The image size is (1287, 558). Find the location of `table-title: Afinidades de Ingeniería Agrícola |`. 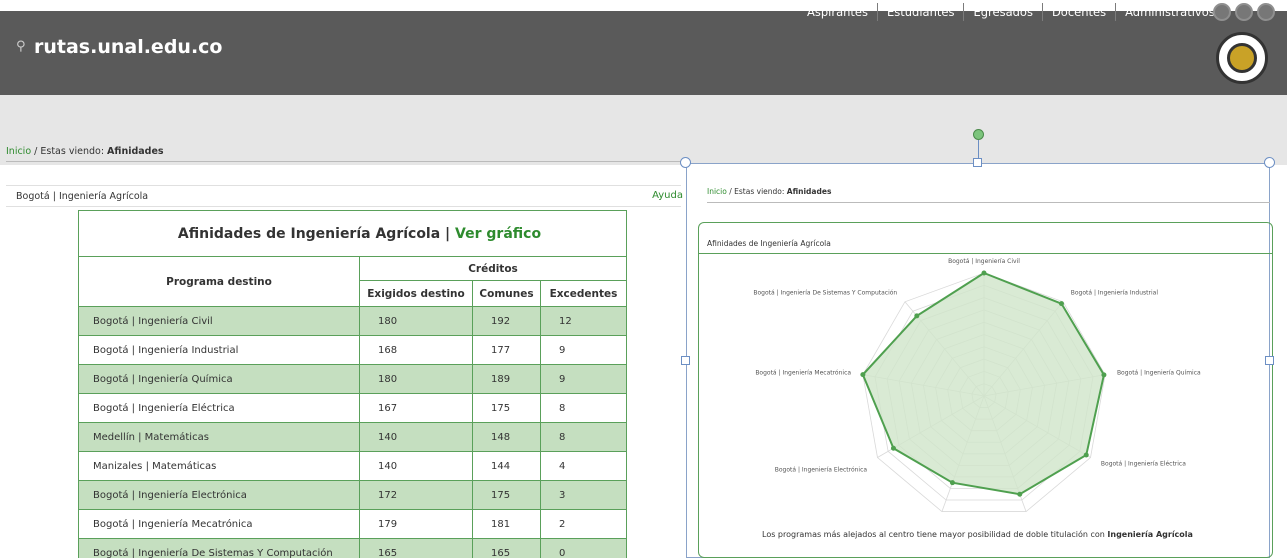

table-title: Afinidades de Ingeniería Agrícola | is located at coordinates (316, 233).